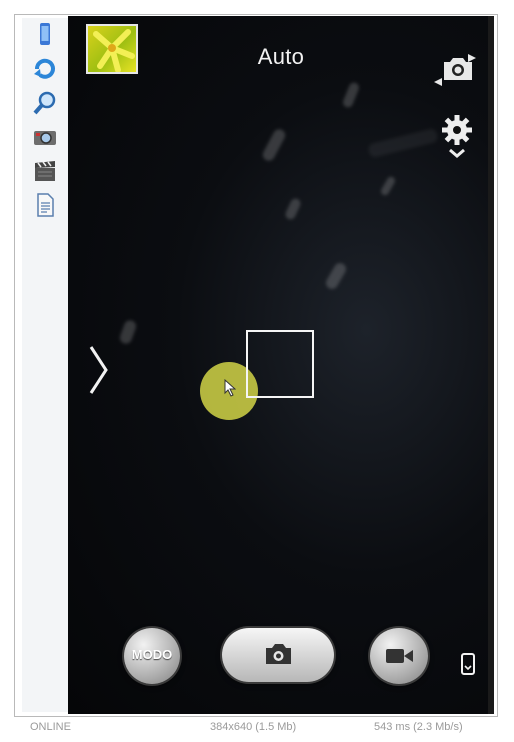 The height and width of the screenshot is (742, 514). What do you see at coordinates (45, 365) in the screenshot?
I see `left-toolbar` at bounding box center [45, 365].